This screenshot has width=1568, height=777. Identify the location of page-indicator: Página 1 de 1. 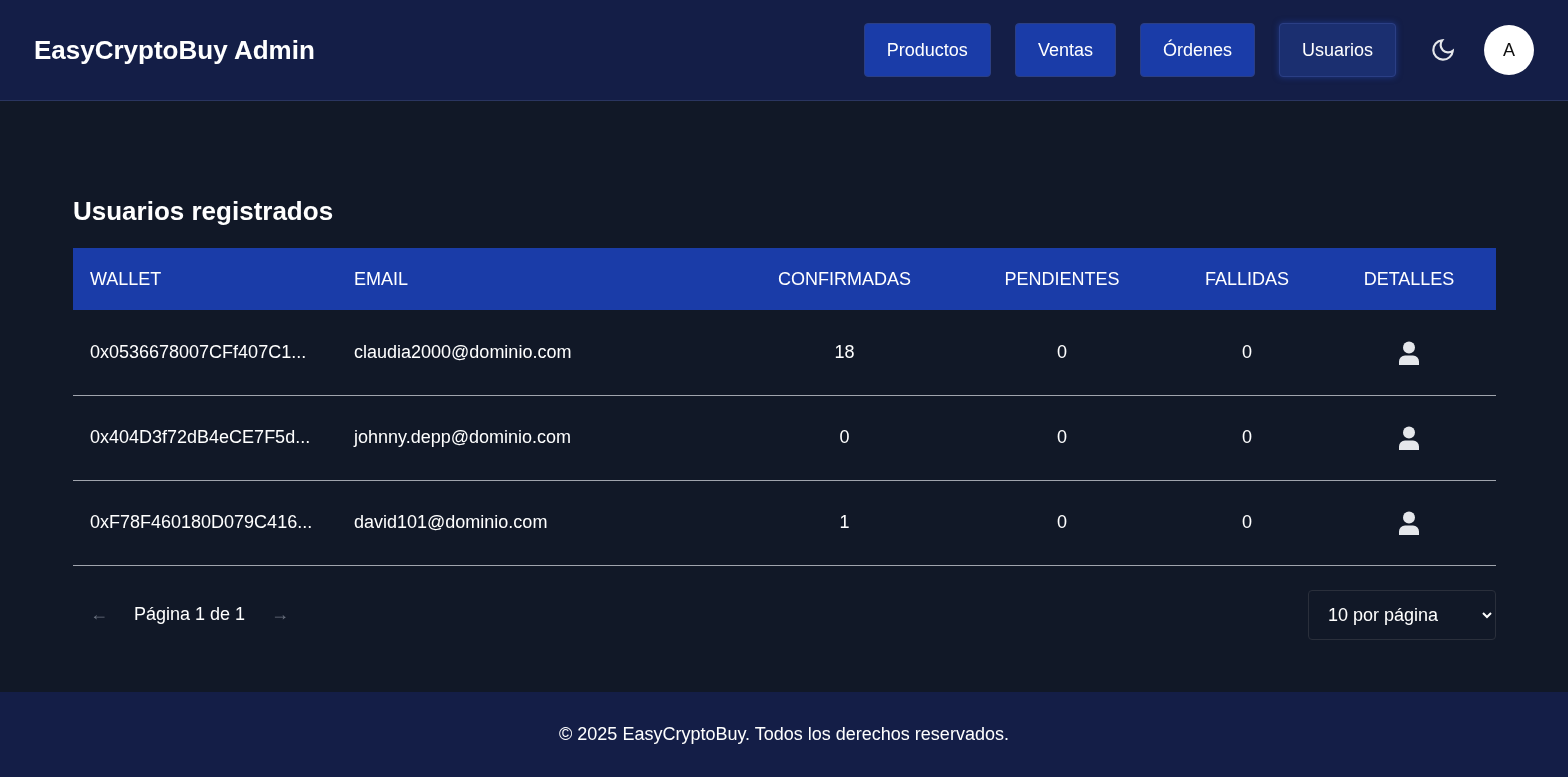
(190, 615).